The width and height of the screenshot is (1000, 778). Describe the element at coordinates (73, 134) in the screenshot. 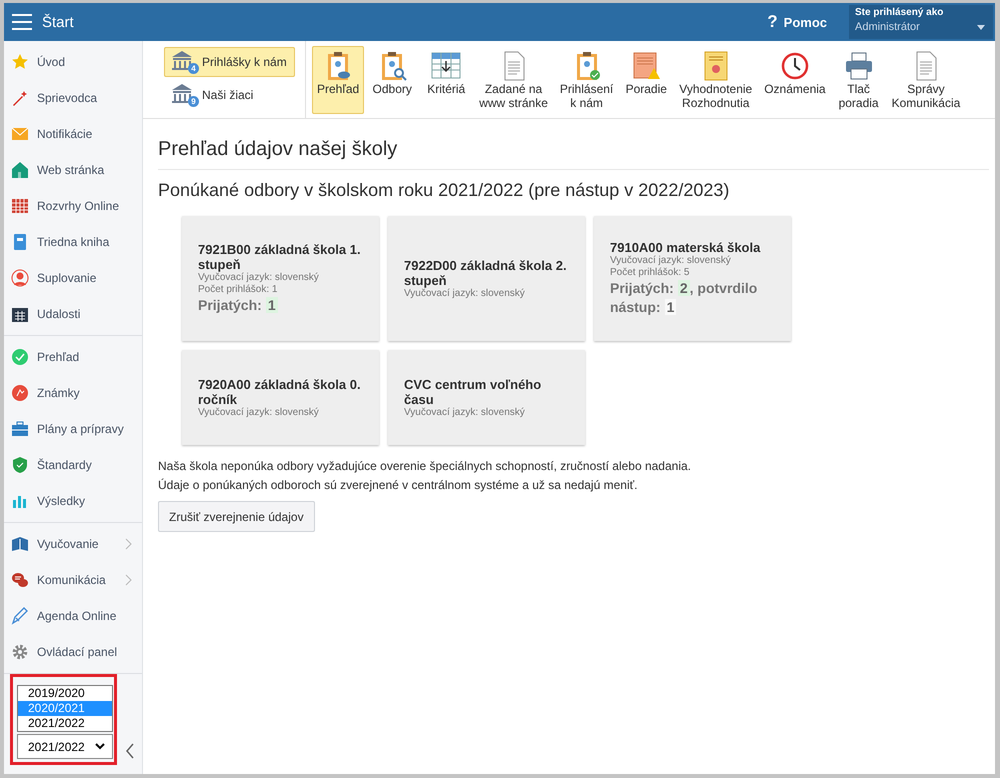

I see `sidebar-item: Notifikácie` at that location.